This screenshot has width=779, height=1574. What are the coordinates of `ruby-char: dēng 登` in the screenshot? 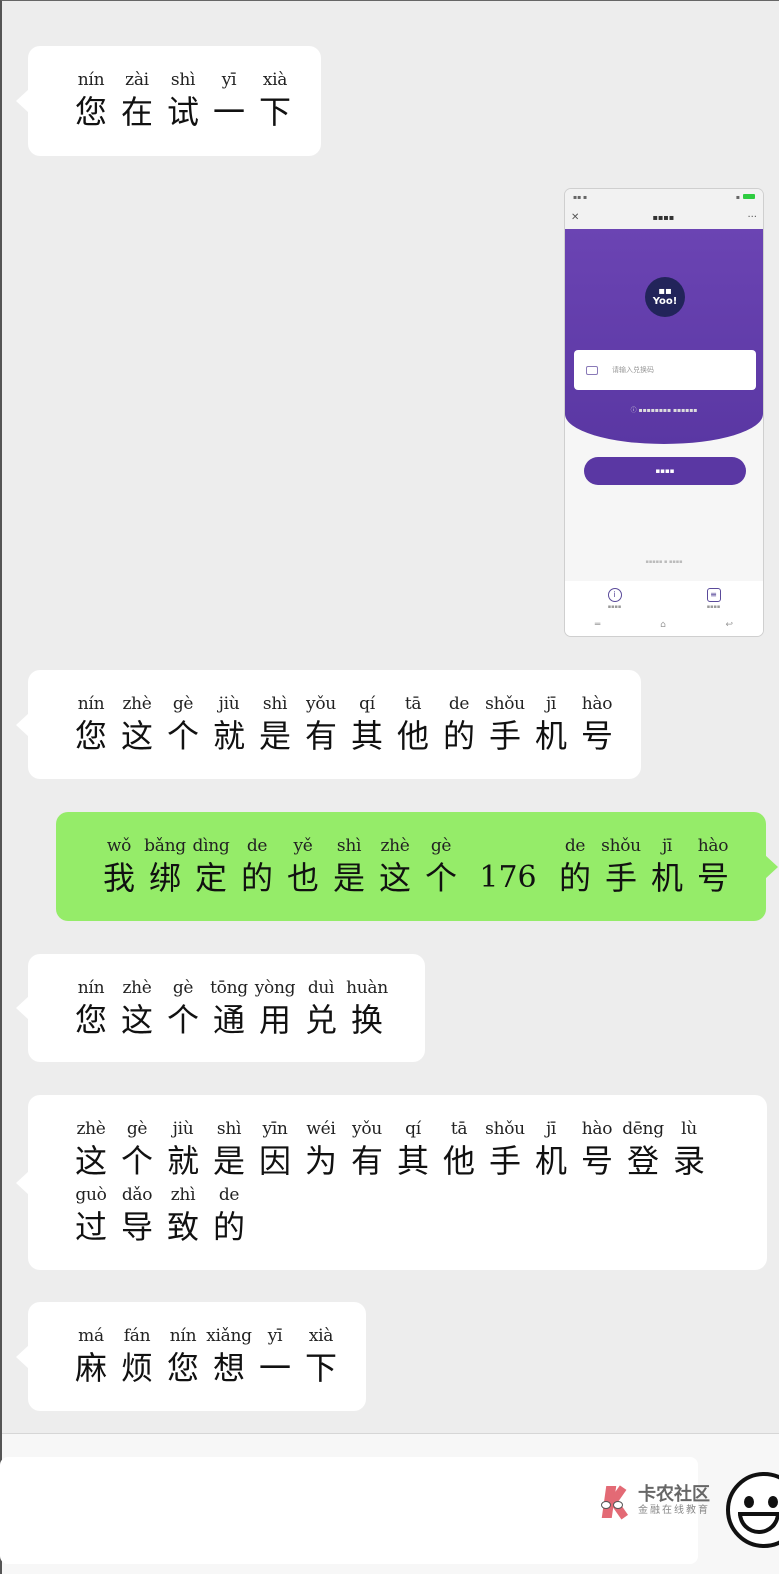 It's located at (643, 1149).